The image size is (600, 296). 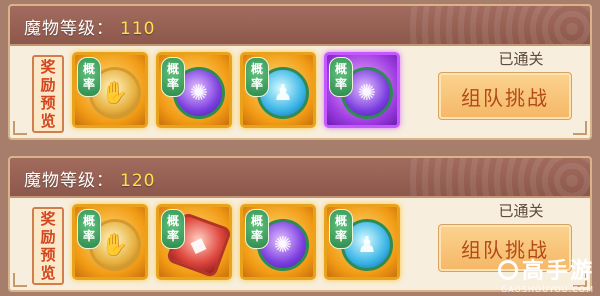 I want to click on watermark-main: 高手游, so click(x=545, y=269).